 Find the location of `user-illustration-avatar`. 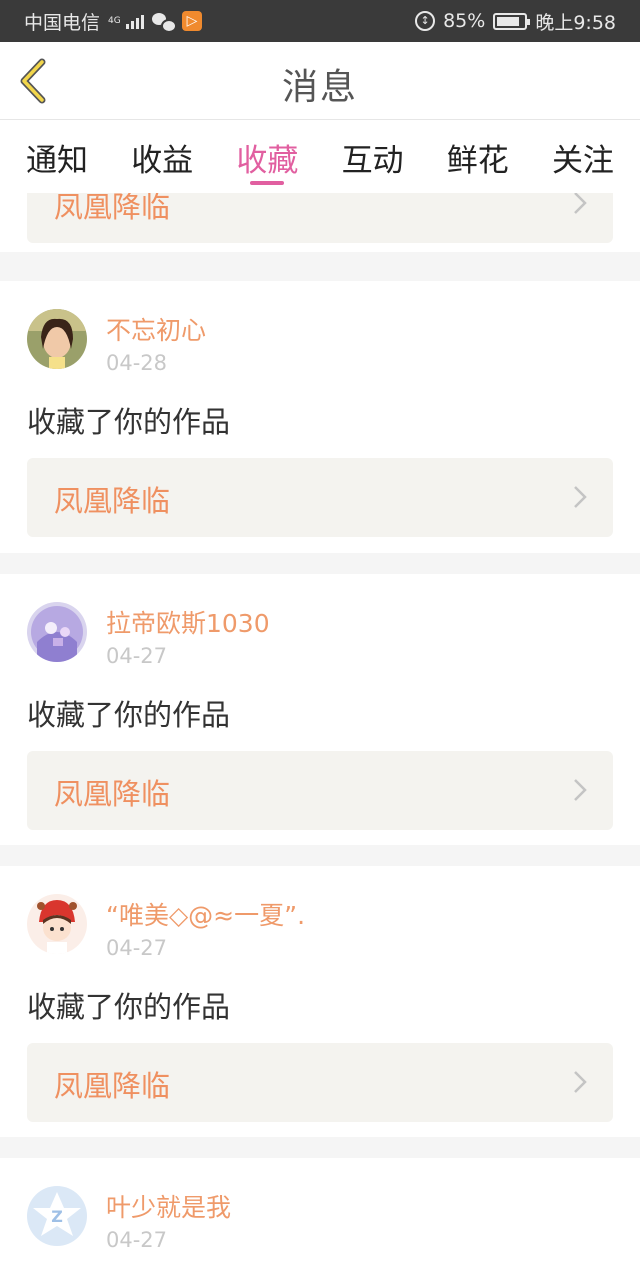

user-illustration-avatar is located at coordinates (57, 632).